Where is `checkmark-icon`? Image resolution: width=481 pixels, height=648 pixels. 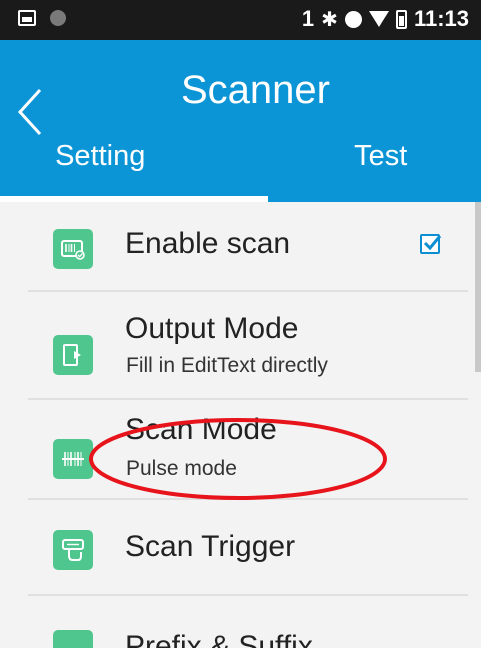 checkmark-icon is located at coordinates (432, 243).